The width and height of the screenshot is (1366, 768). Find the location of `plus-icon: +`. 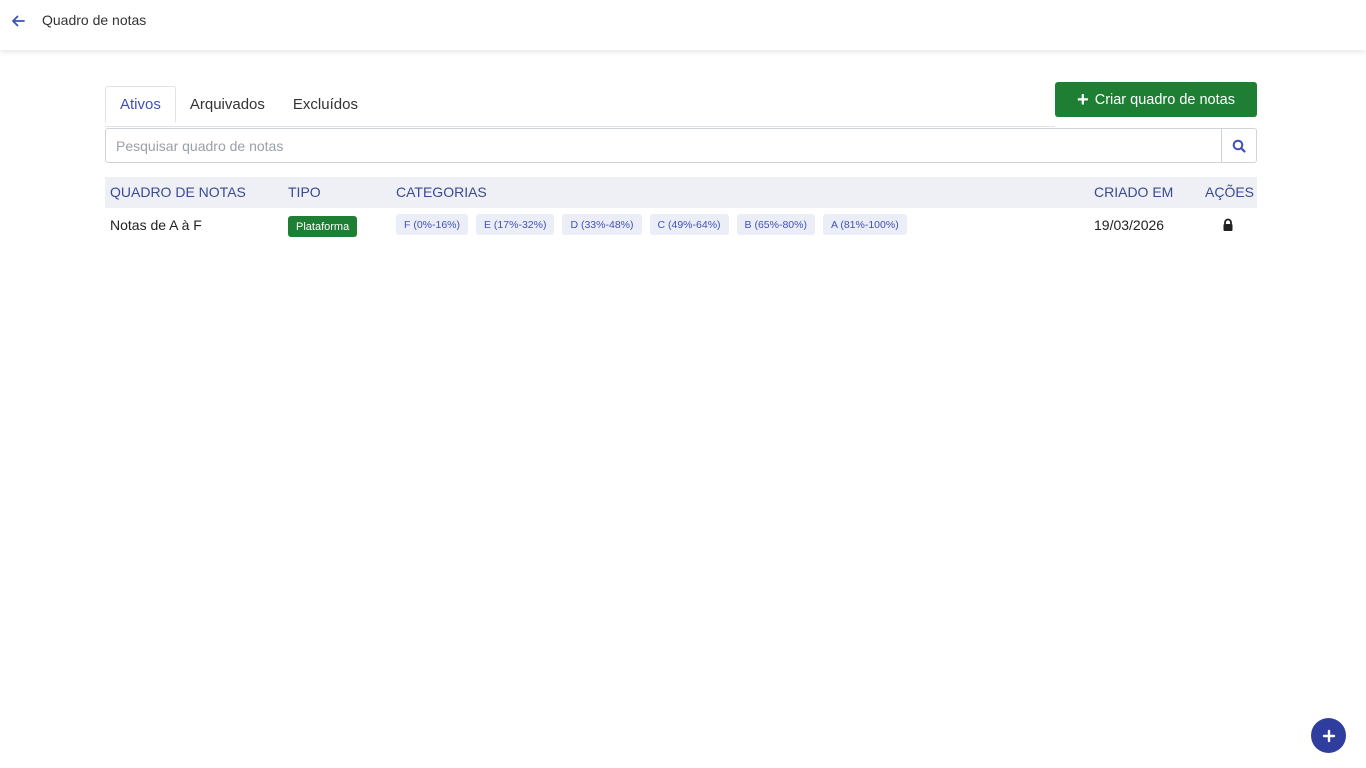

plus-icon: + is located at coordinates (1083, 99).